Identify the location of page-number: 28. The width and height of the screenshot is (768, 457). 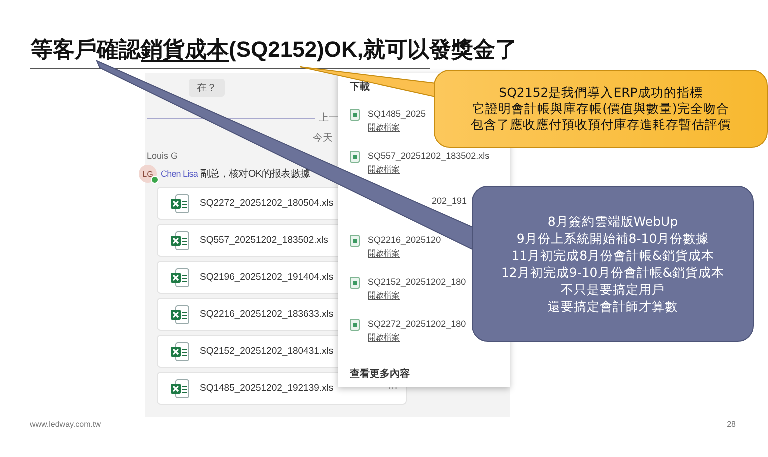
(731, 424).